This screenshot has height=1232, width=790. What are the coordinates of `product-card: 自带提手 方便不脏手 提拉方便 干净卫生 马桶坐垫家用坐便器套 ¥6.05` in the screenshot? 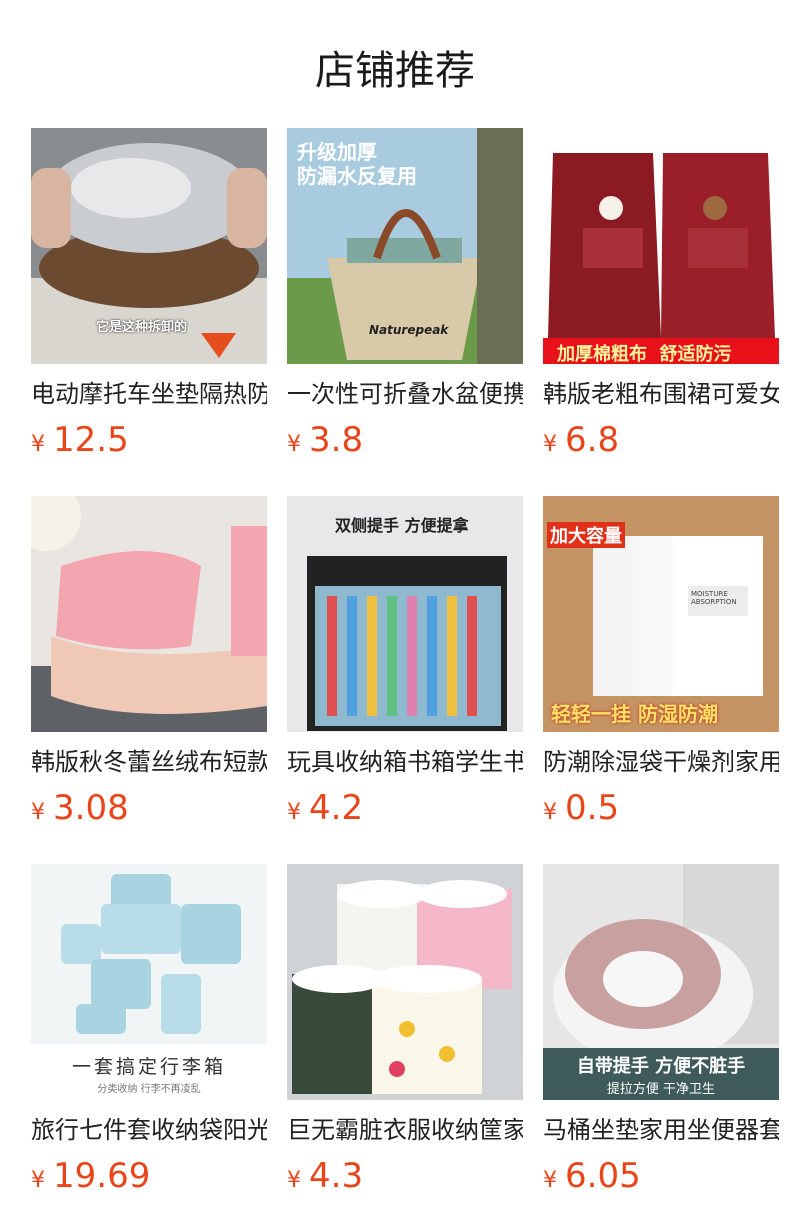 It's located at (661, 1030).